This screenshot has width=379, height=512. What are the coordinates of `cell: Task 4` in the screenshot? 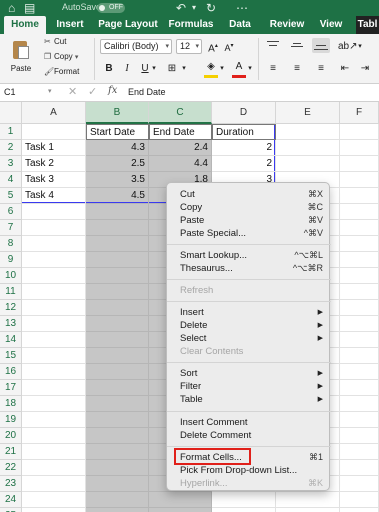 It's located at (54, 196).